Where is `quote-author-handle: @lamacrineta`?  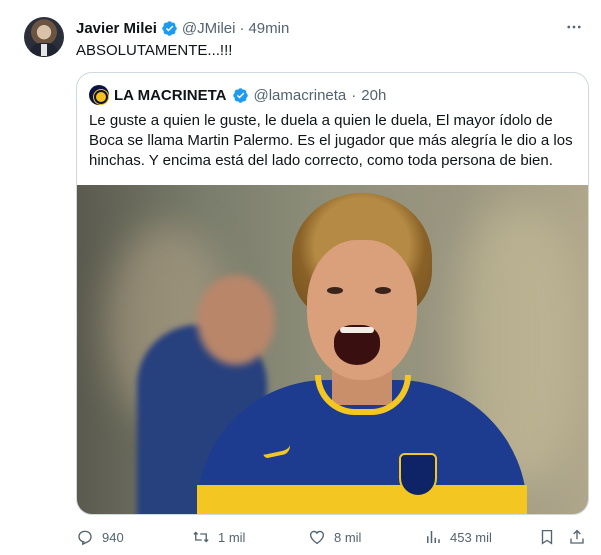
quote-author-handle: @lamacrineta is located at coordinates (300, 95).